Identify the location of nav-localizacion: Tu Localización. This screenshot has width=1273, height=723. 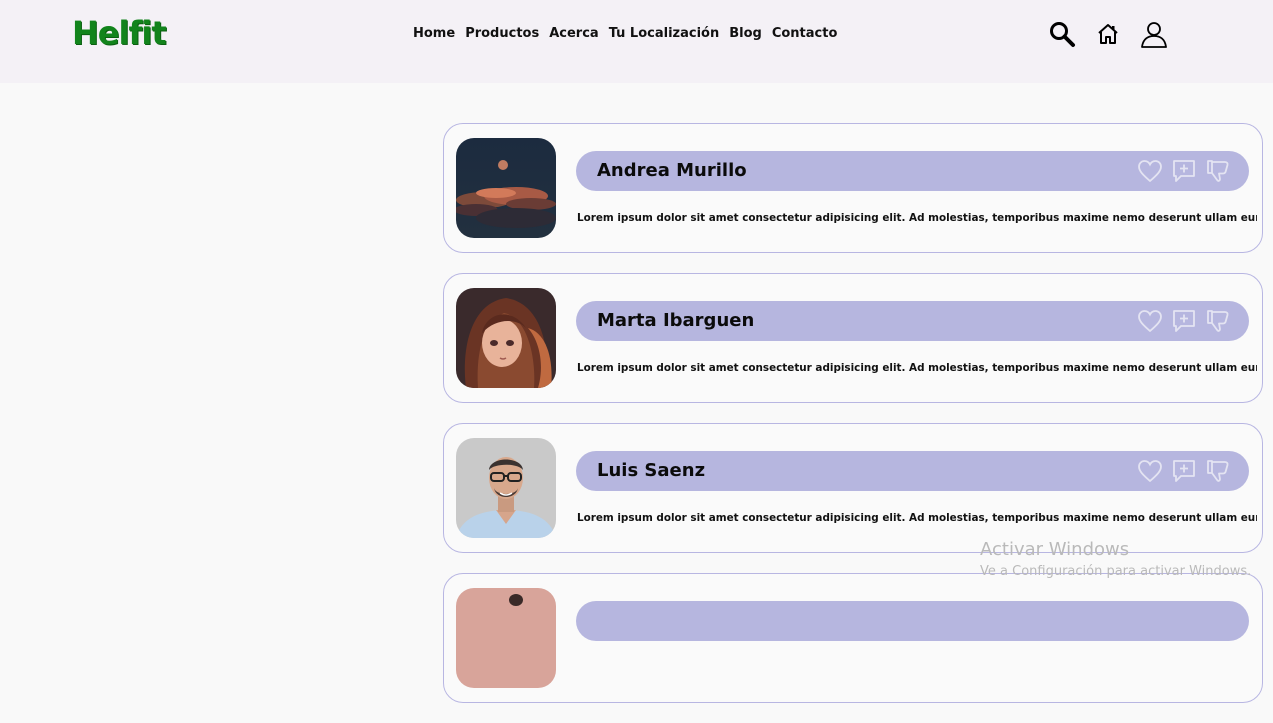
(664, 33).